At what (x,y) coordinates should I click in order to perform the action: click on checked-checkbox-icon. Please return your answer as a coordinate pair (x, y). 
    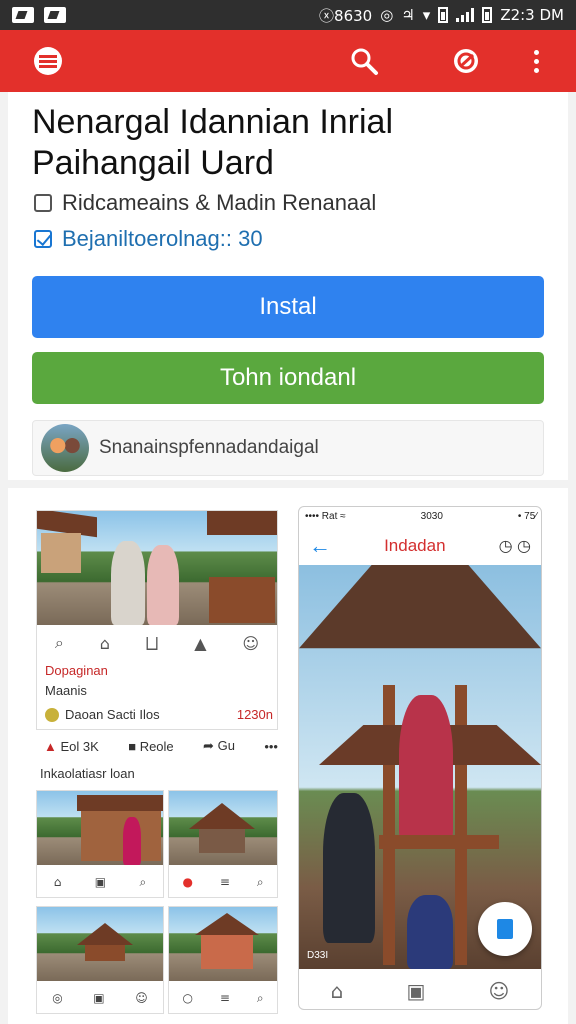
    Looking at the image, I should click on (43, 239).